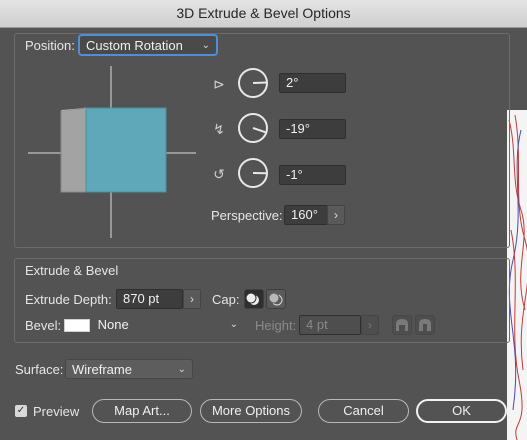 The image size is (527, 440). What do you see at coordinates (154, 325) in the screenshot?
I see `bevel-dropdown: None ⌄` at bounding box center [154, 325].